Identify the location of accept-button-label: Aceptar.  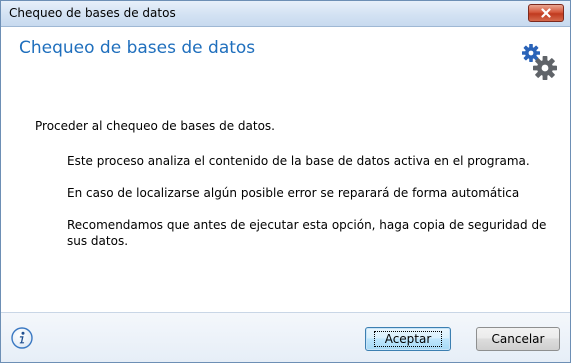
(408, 339).